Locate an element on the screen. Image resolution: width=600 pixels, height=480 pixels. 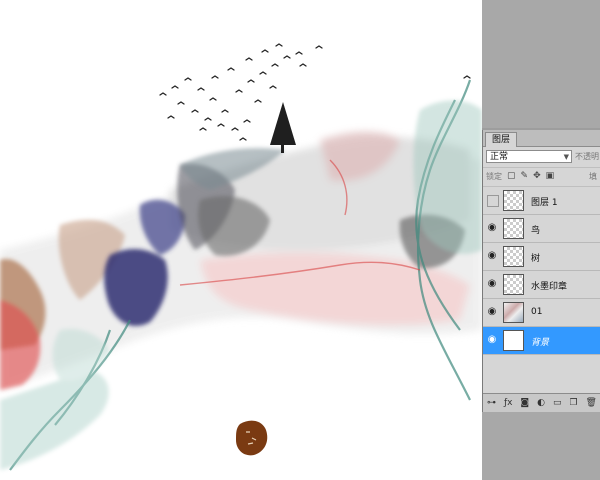
tab-layers: 图层 is located at coordinates (501, 139).